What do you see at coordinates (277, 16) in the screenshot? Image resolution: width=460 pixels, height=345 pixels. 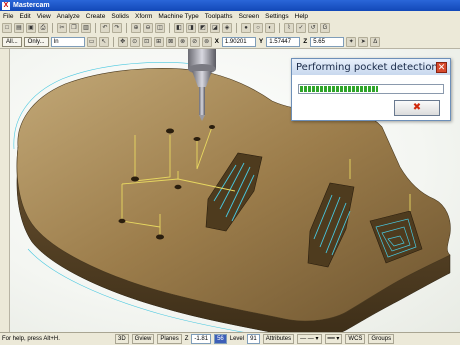 I see `menu-settings: Settings` at bounding box center [277, 16].